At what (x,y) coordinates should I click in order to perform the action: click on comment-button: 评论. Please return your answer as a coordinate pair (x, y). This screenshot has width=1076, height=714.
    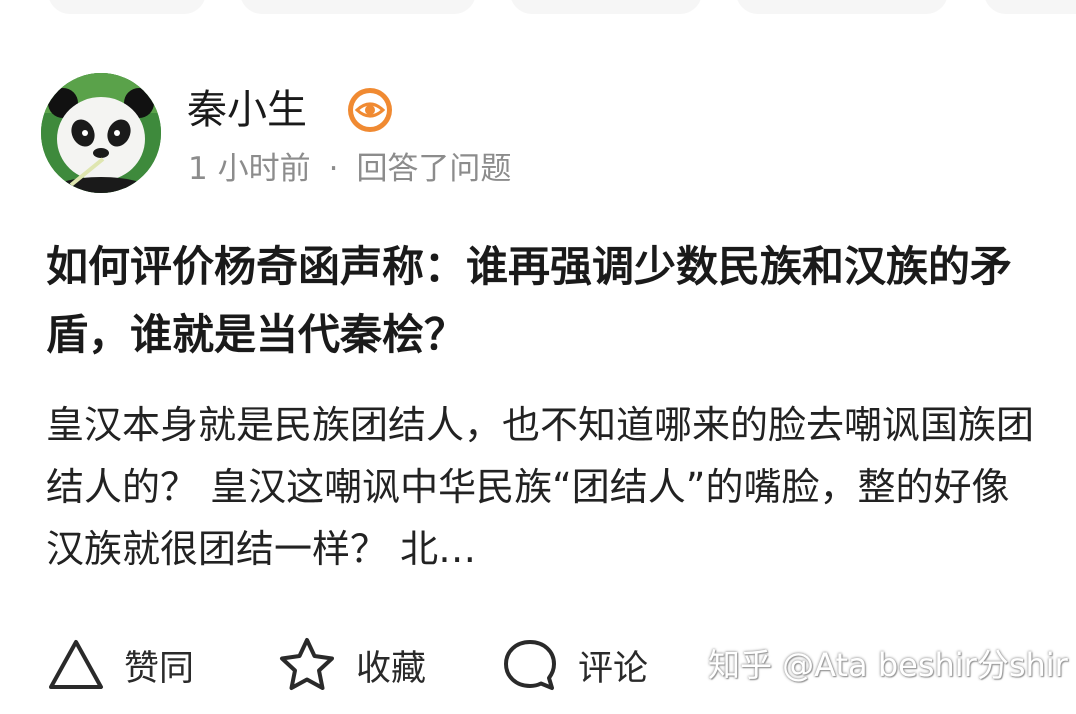
    Looking at the image, I should click on (574, 665).